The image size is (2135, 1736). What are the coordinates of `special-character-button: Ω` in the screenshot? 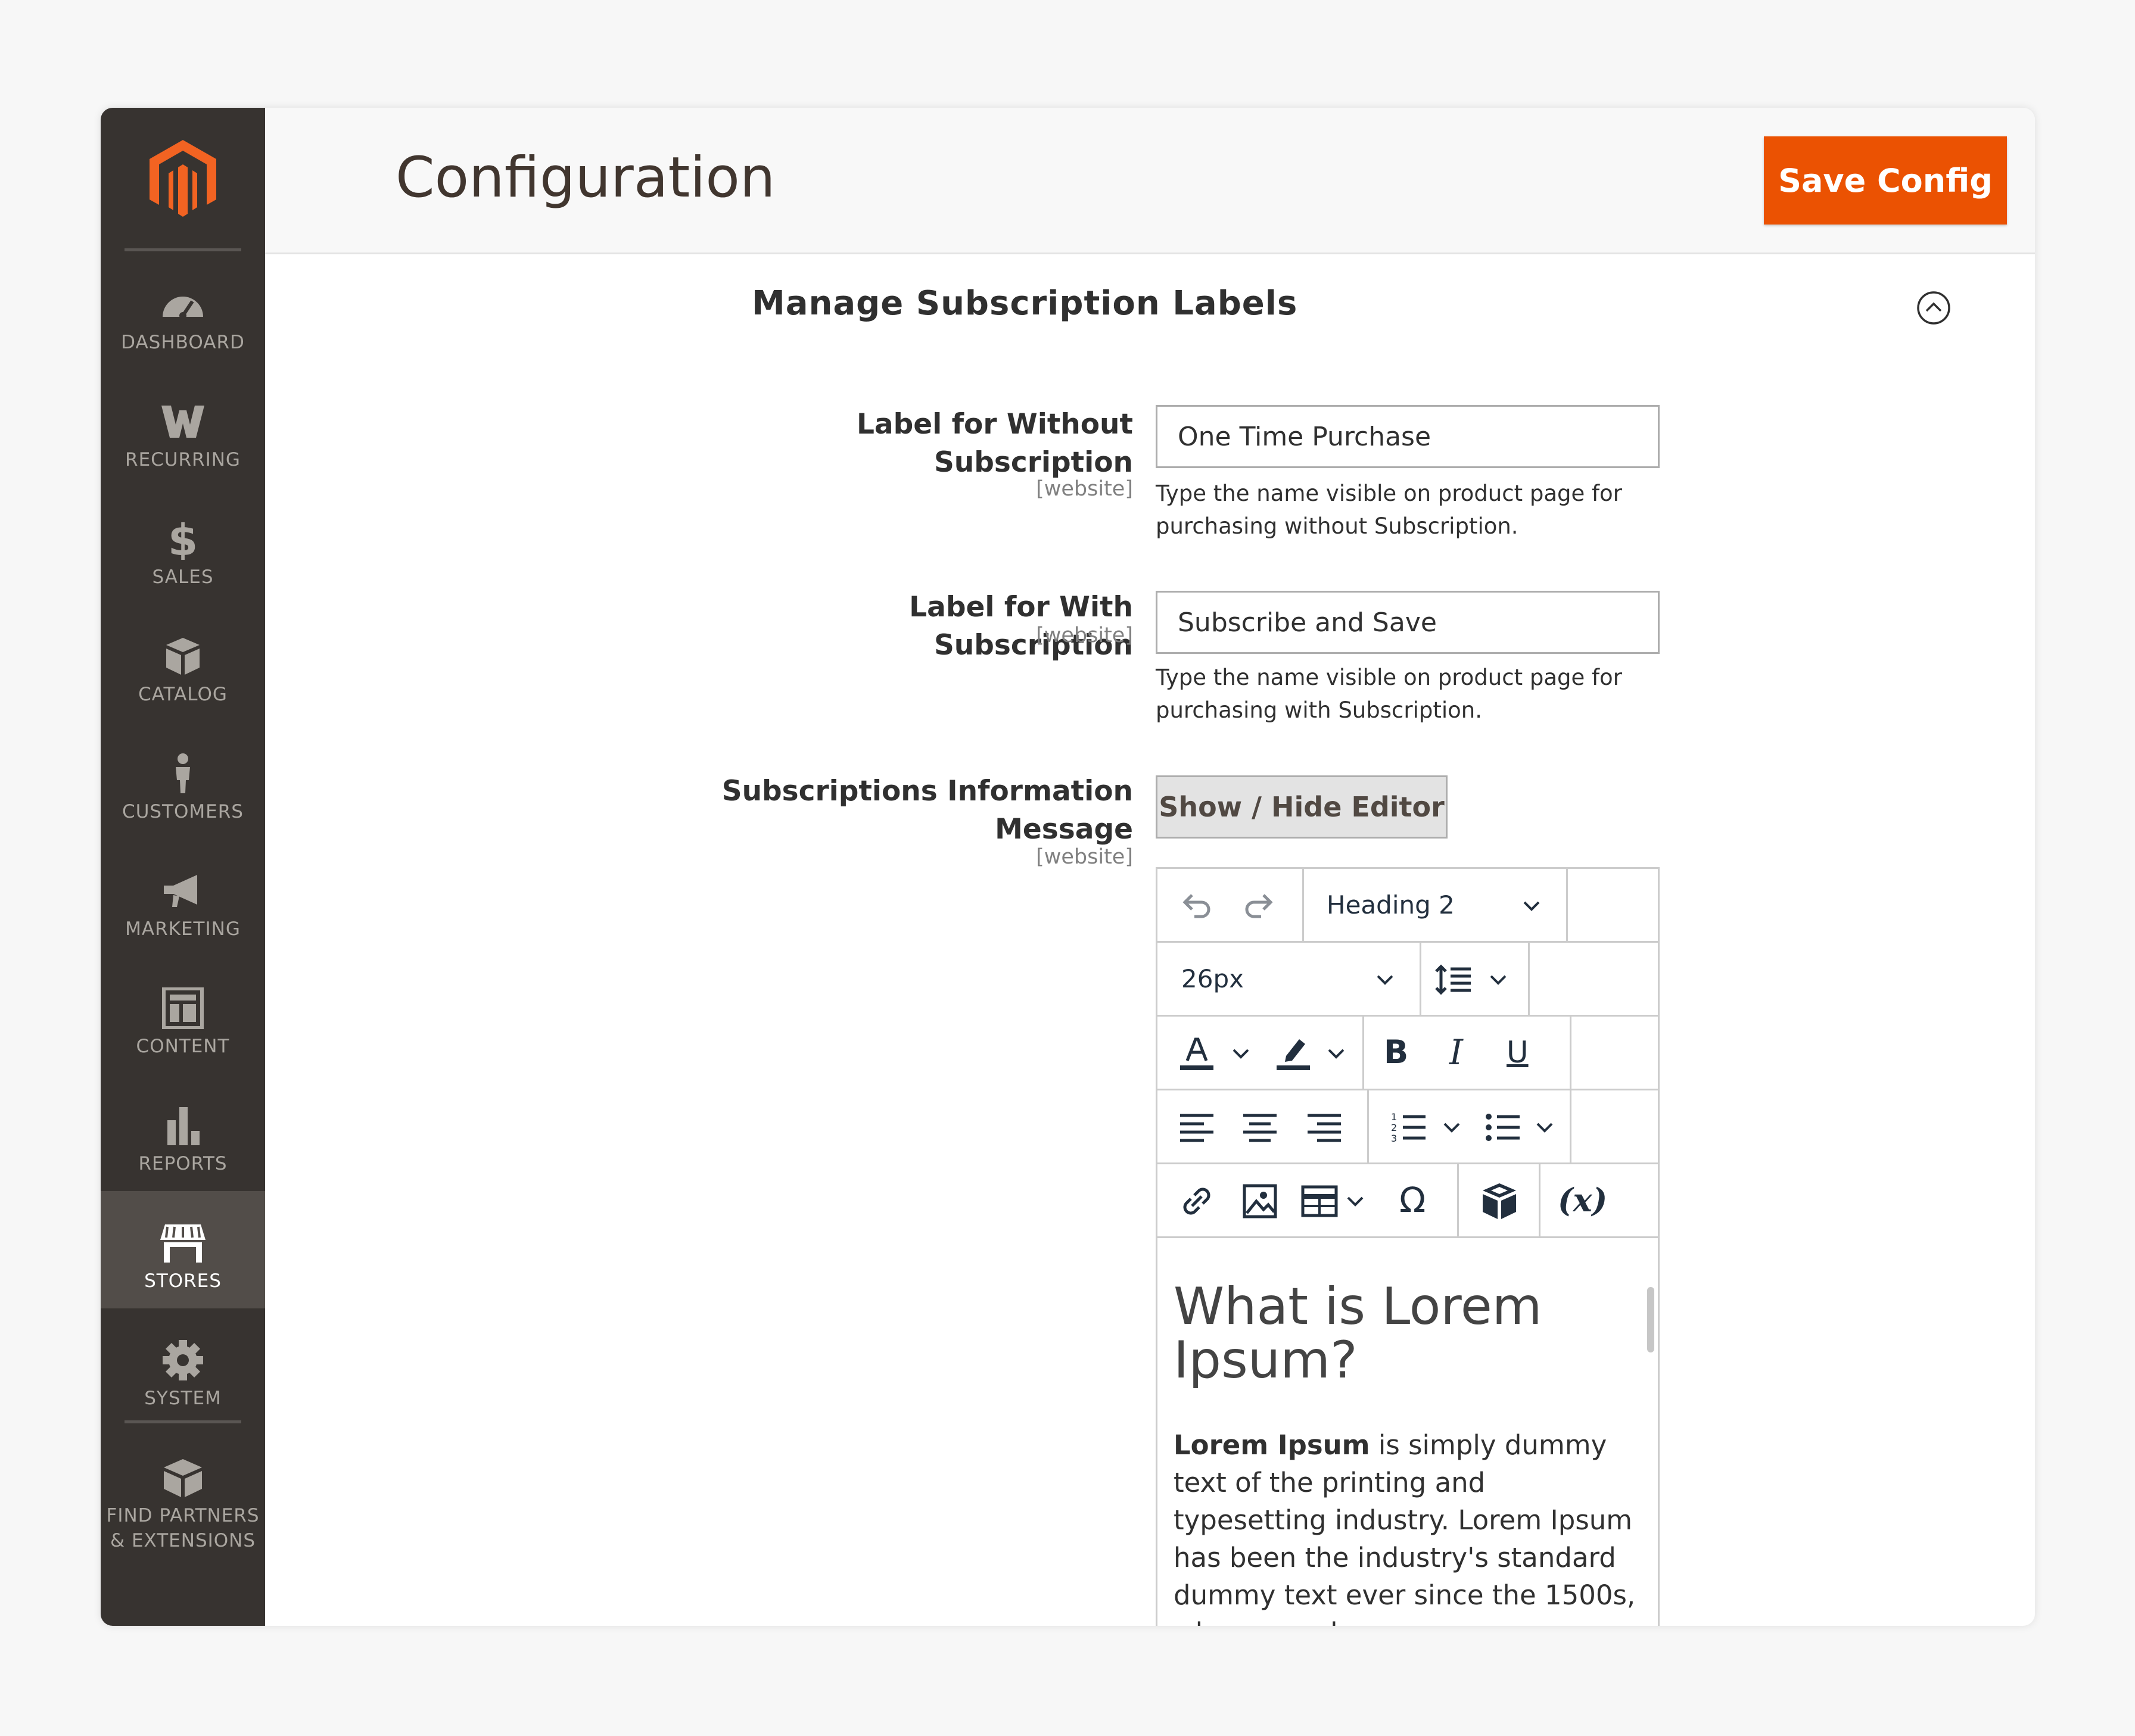 It's located at (1412, 1200).